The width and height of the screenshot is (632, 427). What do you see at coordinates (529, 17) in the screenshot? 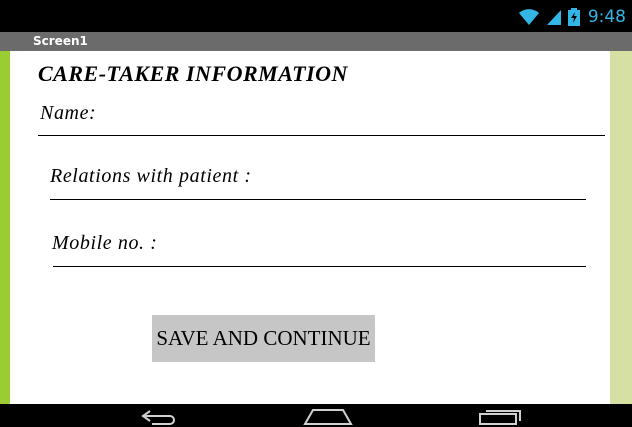
I see `wifi-icon` at bounding box center [529, 17].